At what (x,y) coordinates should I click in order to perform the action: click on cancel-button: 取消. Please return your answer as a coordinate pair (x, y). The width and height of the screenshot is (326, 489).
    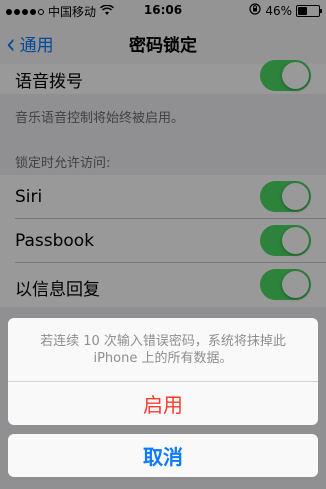
    Looking at the image, I should click on (163, 455).